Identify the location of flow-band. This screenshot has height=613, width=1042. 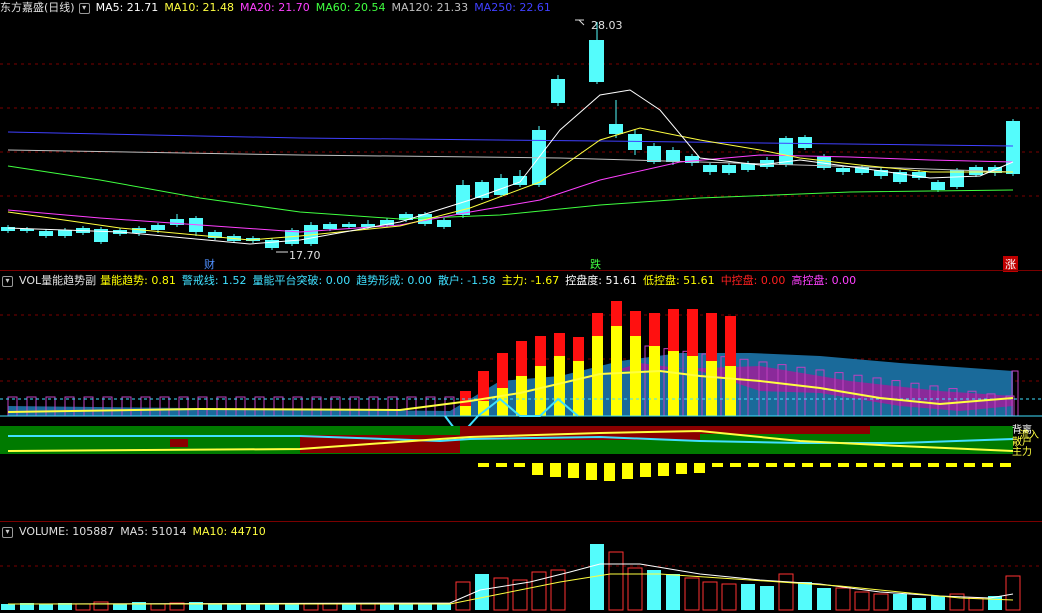
(179, 443).